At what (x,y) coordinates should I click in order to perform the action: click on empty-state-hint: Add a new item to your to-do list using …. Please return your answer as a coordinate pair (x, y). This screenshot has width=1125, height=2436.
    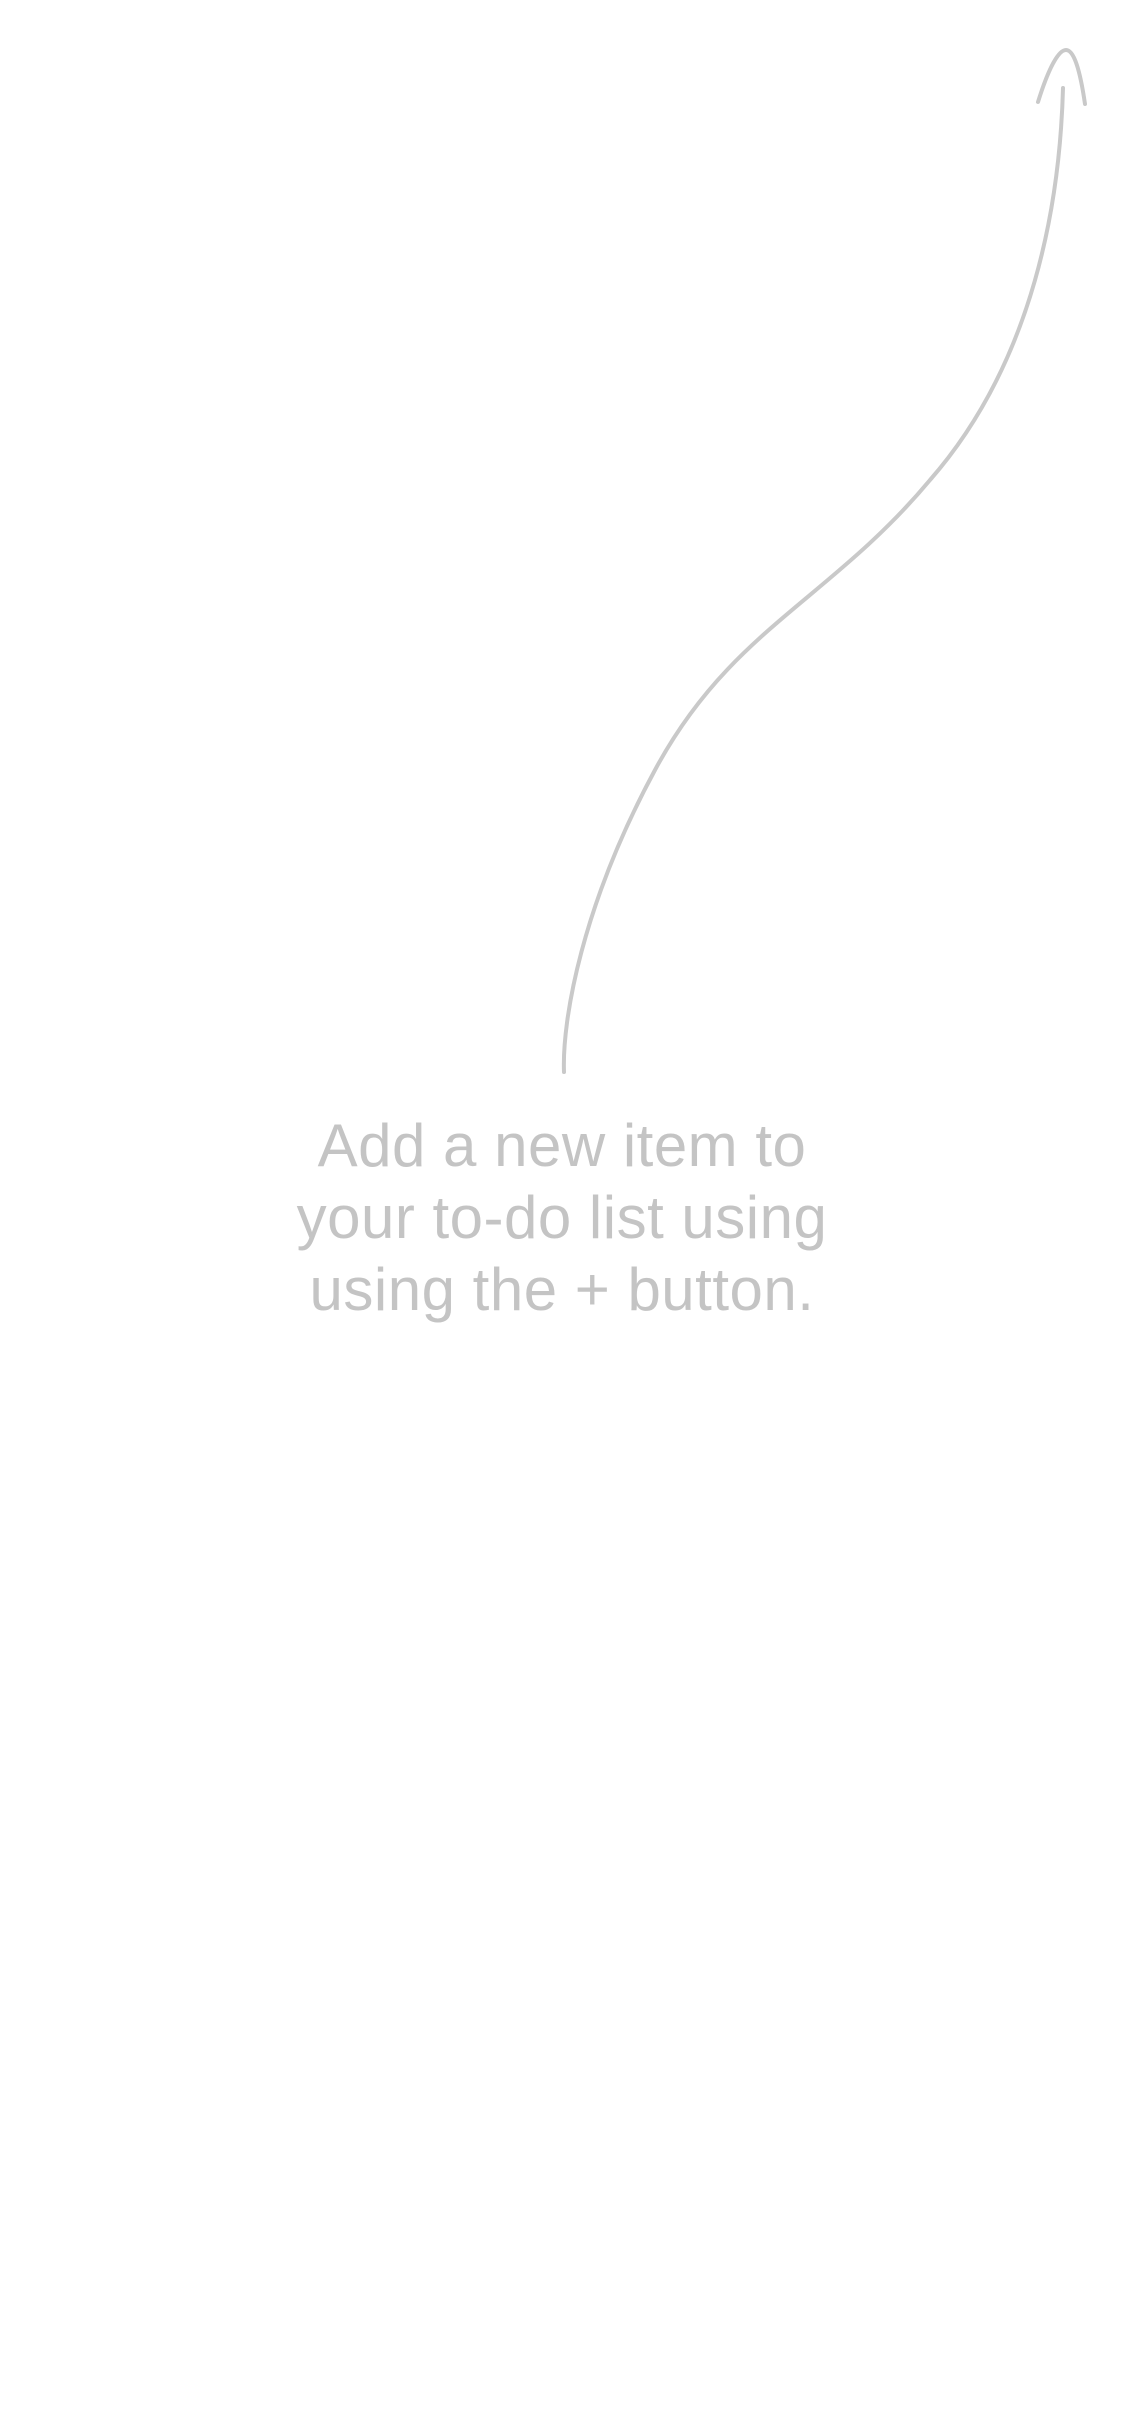
    Looking at the image, I should click on (562, 1218).